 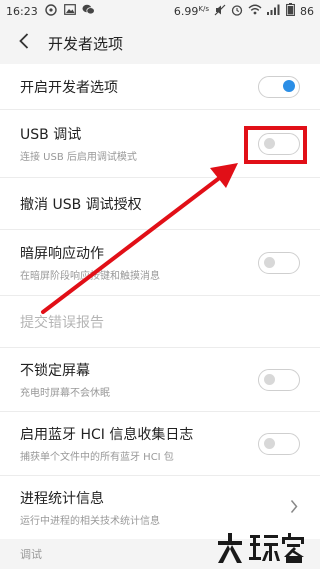 What do you see at coordinates (86, 43) in the screenshot?
I see `page-title: 开发者选项` at bounding box center [86, 43].